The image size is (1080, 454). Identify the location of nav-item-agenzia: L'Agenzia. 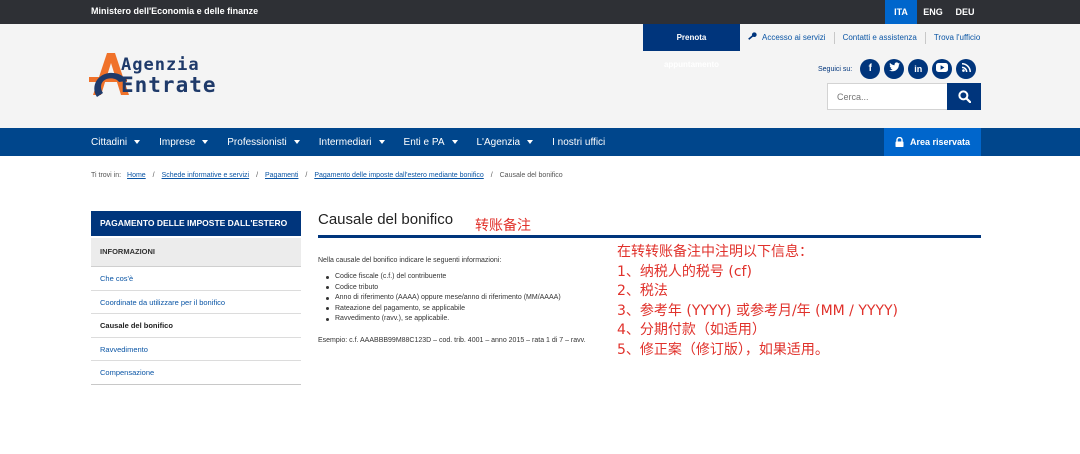
(505, 142).